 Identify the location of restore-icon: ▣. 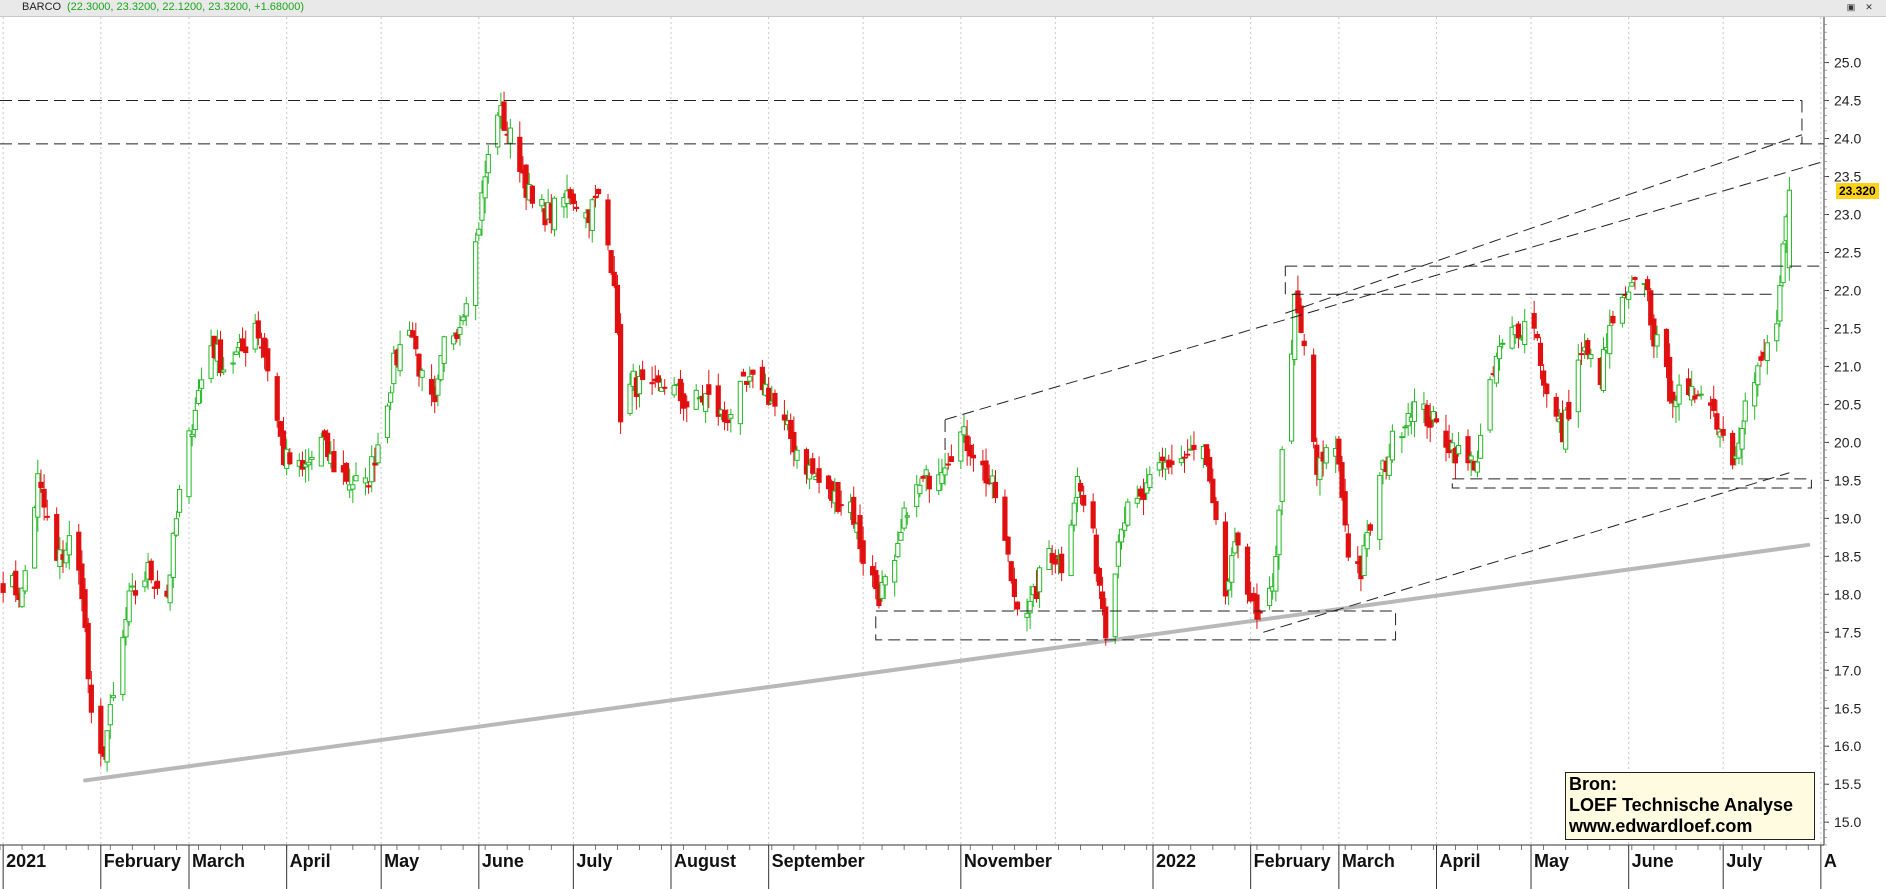
(1851, 7).